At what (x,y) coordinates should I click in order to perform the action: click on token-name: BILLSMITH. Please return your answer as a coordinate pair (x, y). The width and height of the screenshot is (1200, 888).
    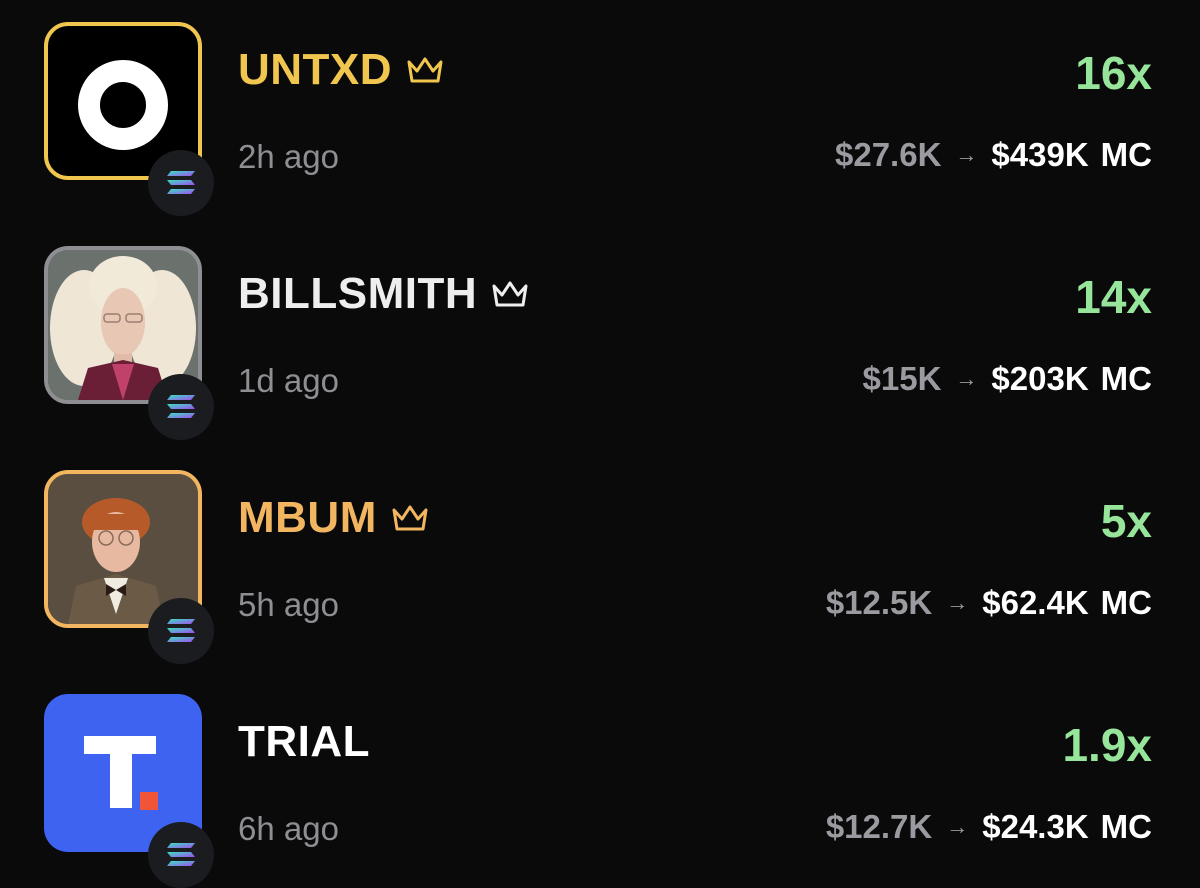
    Looking at the image, I should click on (383, 294).